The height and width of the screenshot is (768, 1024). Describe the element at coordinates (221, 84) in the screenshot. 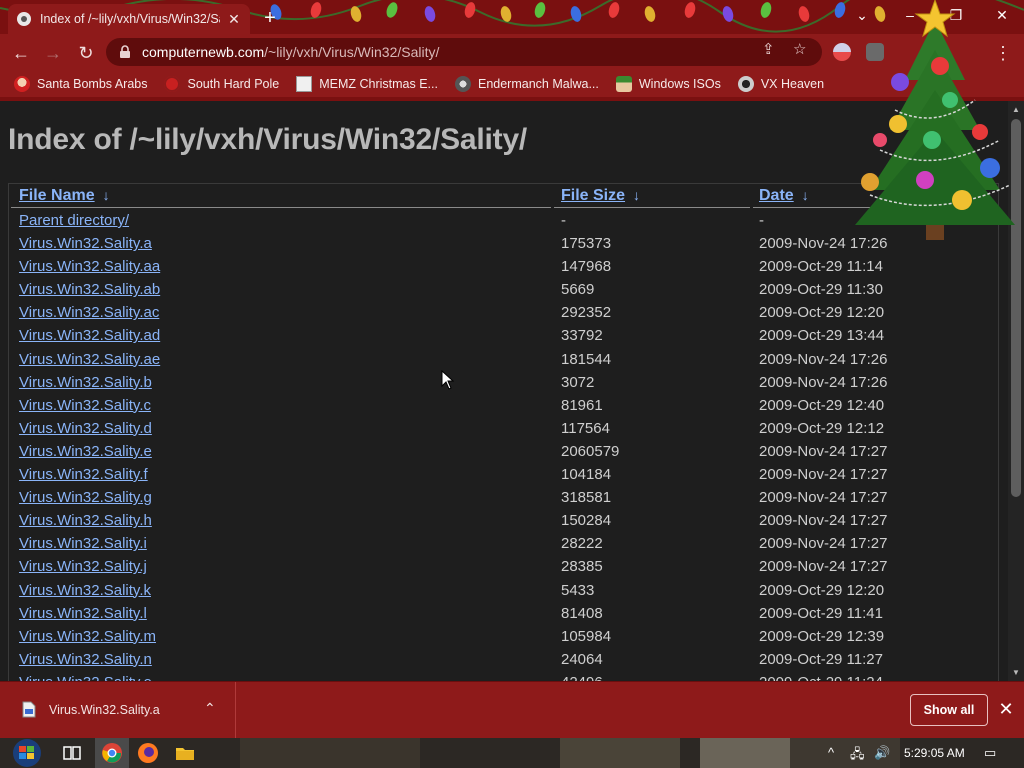

I see `bookmark-south-hard-pole: South Hard Pole` at that location.